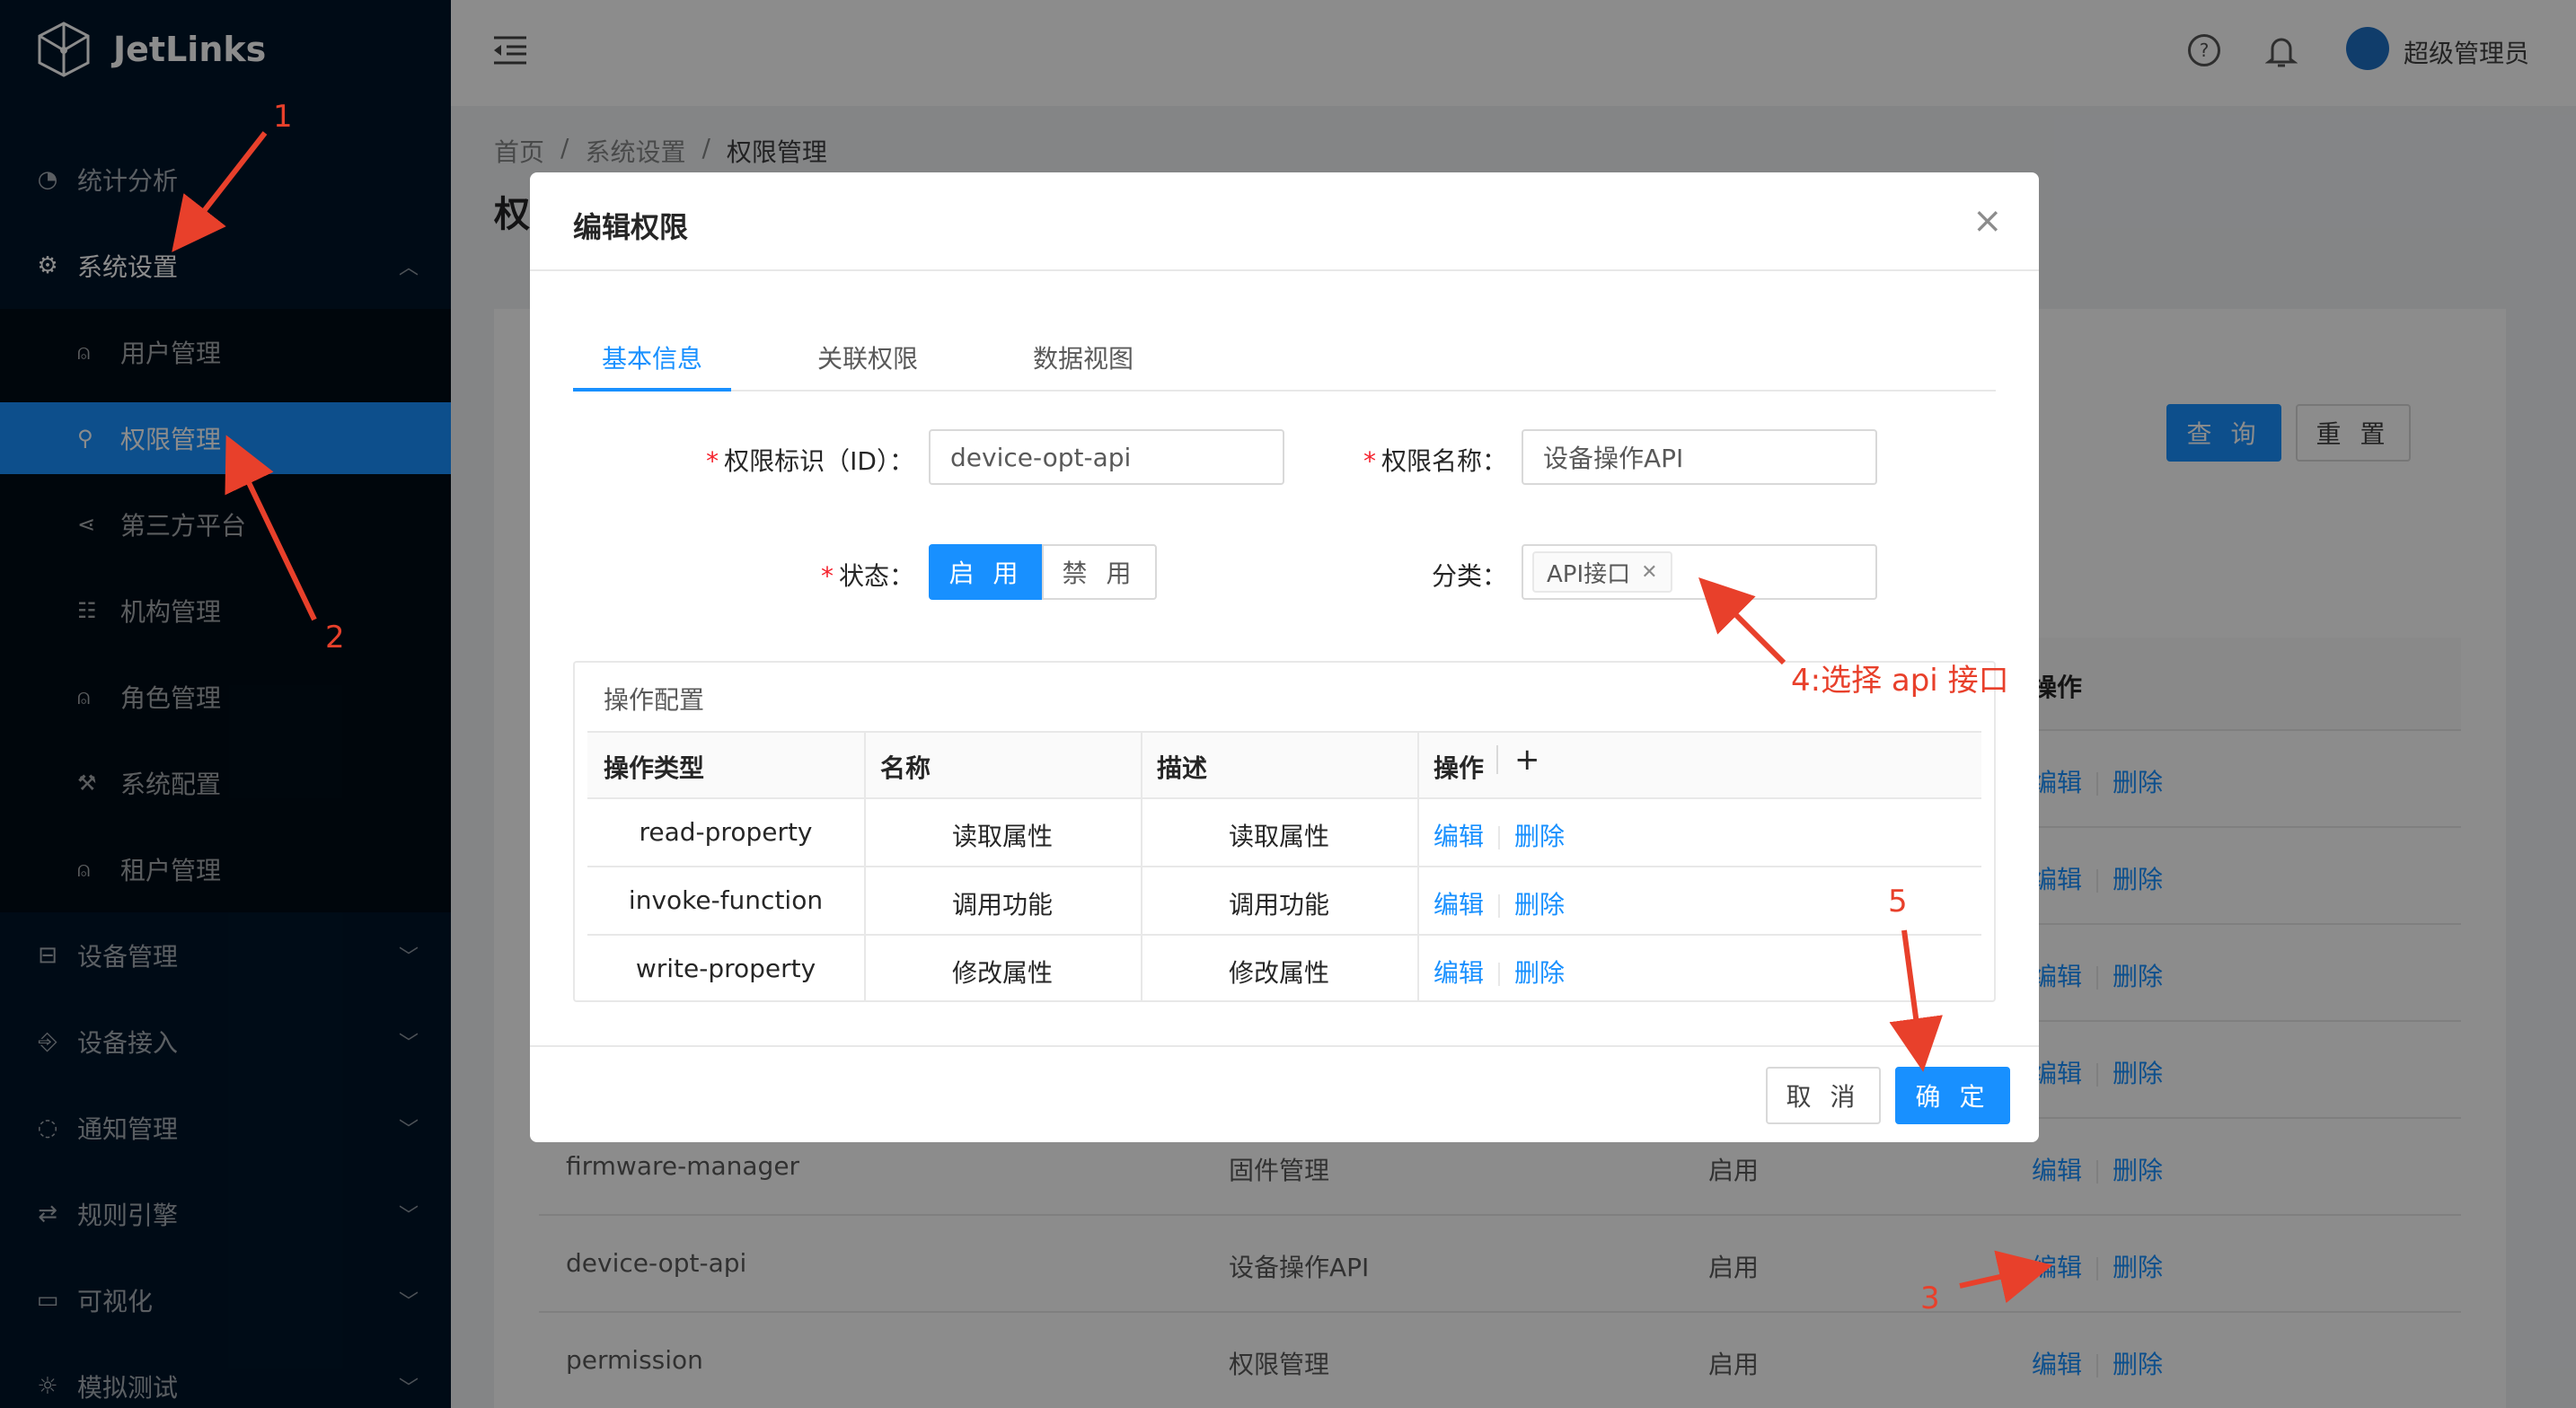 This screenshot has height=1408, width=2576. Describe the element at coordinates (283, 117) in the screenshot. I see `annotation-1: 1` at that location.